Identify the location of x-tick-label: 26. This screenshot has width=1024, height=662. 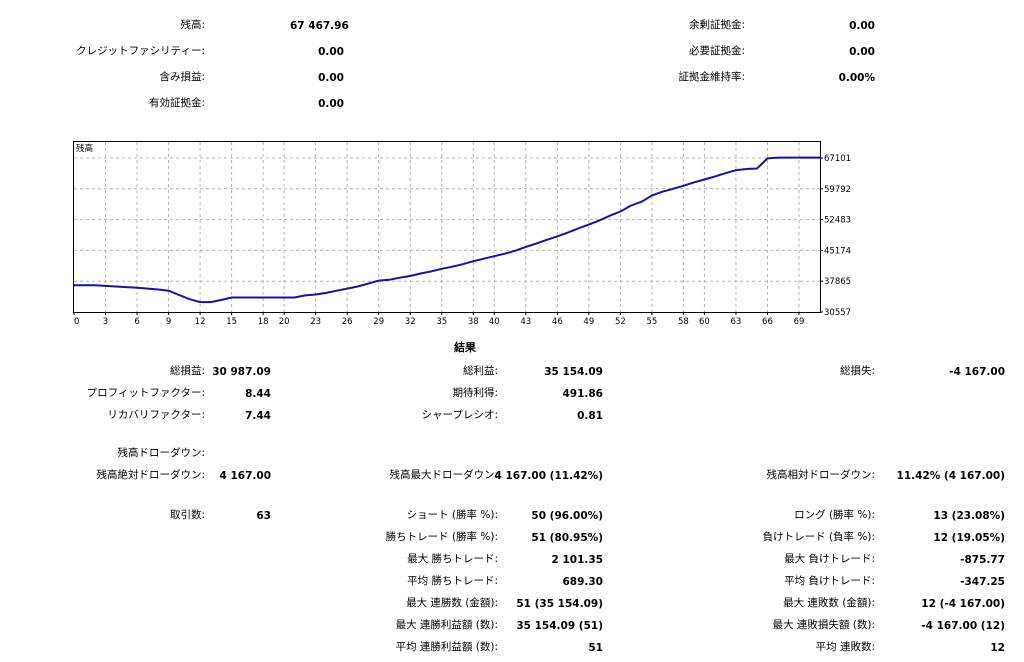
(347, 322).